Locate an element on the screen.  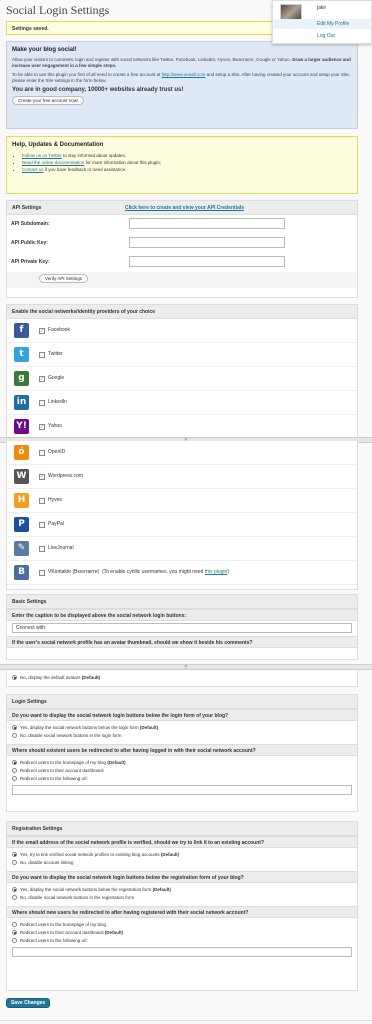
provider-label: Google is located at coordinates (56, 378).